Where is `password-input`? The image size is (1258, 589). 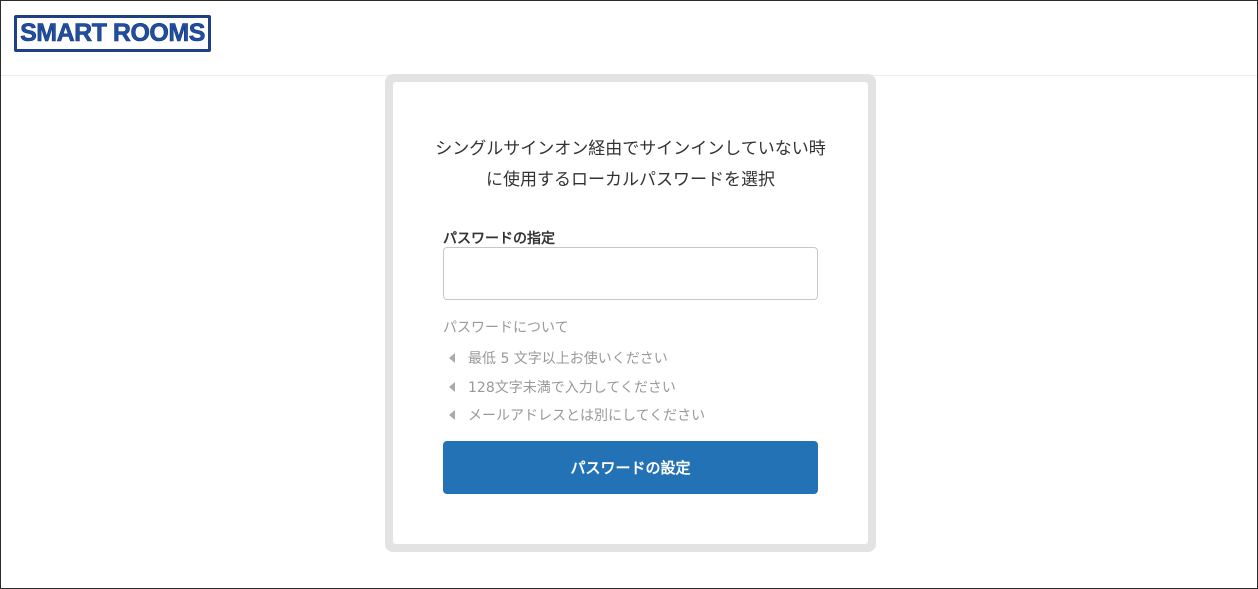
password-input is located at coordinates (630, 273).